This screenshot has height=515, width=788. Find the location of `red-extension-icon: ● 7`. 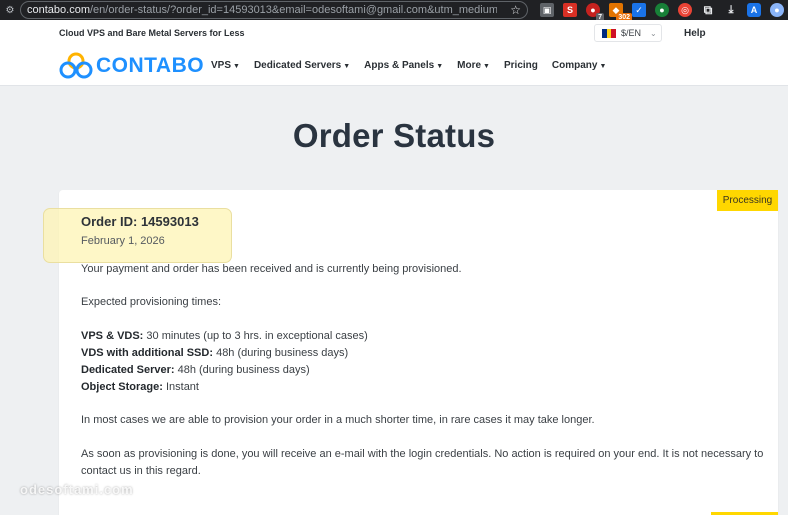

red-extension-icon: ● 7 is located at coordinates (595, 12).